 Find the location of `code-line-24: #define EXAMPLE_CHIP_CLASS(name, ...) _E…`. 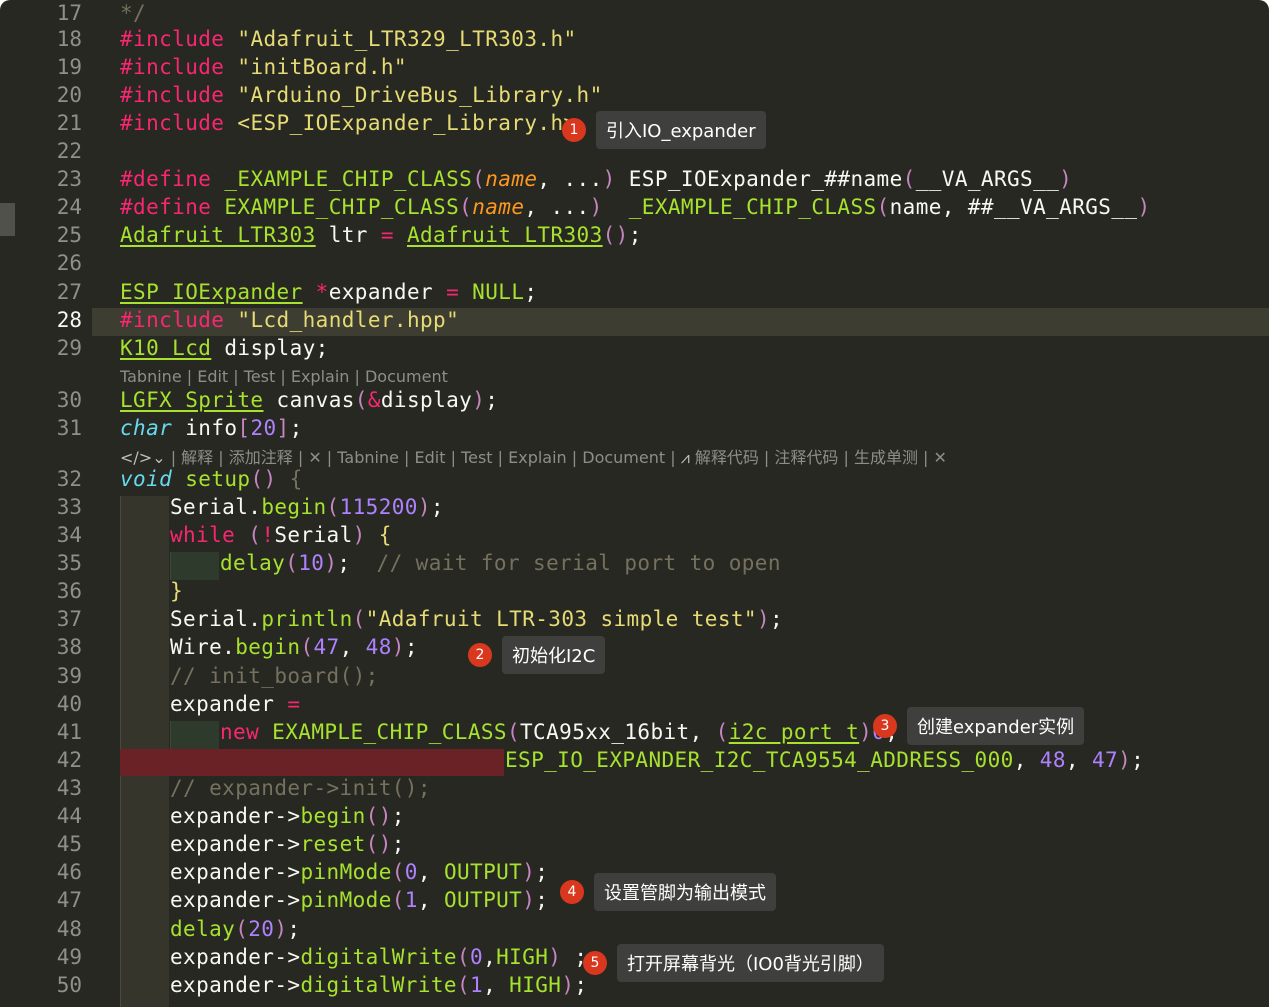

code-line-24: #define EXAMPLE_CHIP_CLASS(name, ...) _E… is located at coordinates (635, 207).